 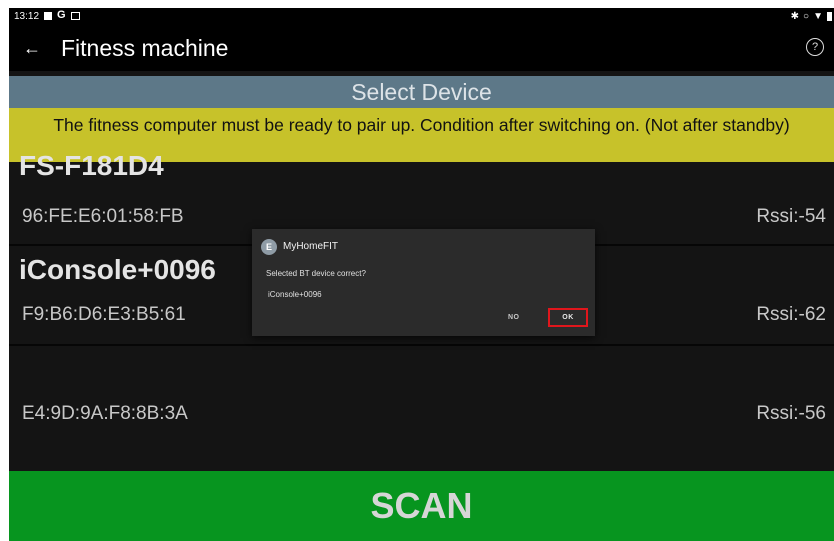 What do you see at coordinates (61, 15) in the screenshot?
I see `google-g-icon: G` at bounding box center [61, 15].